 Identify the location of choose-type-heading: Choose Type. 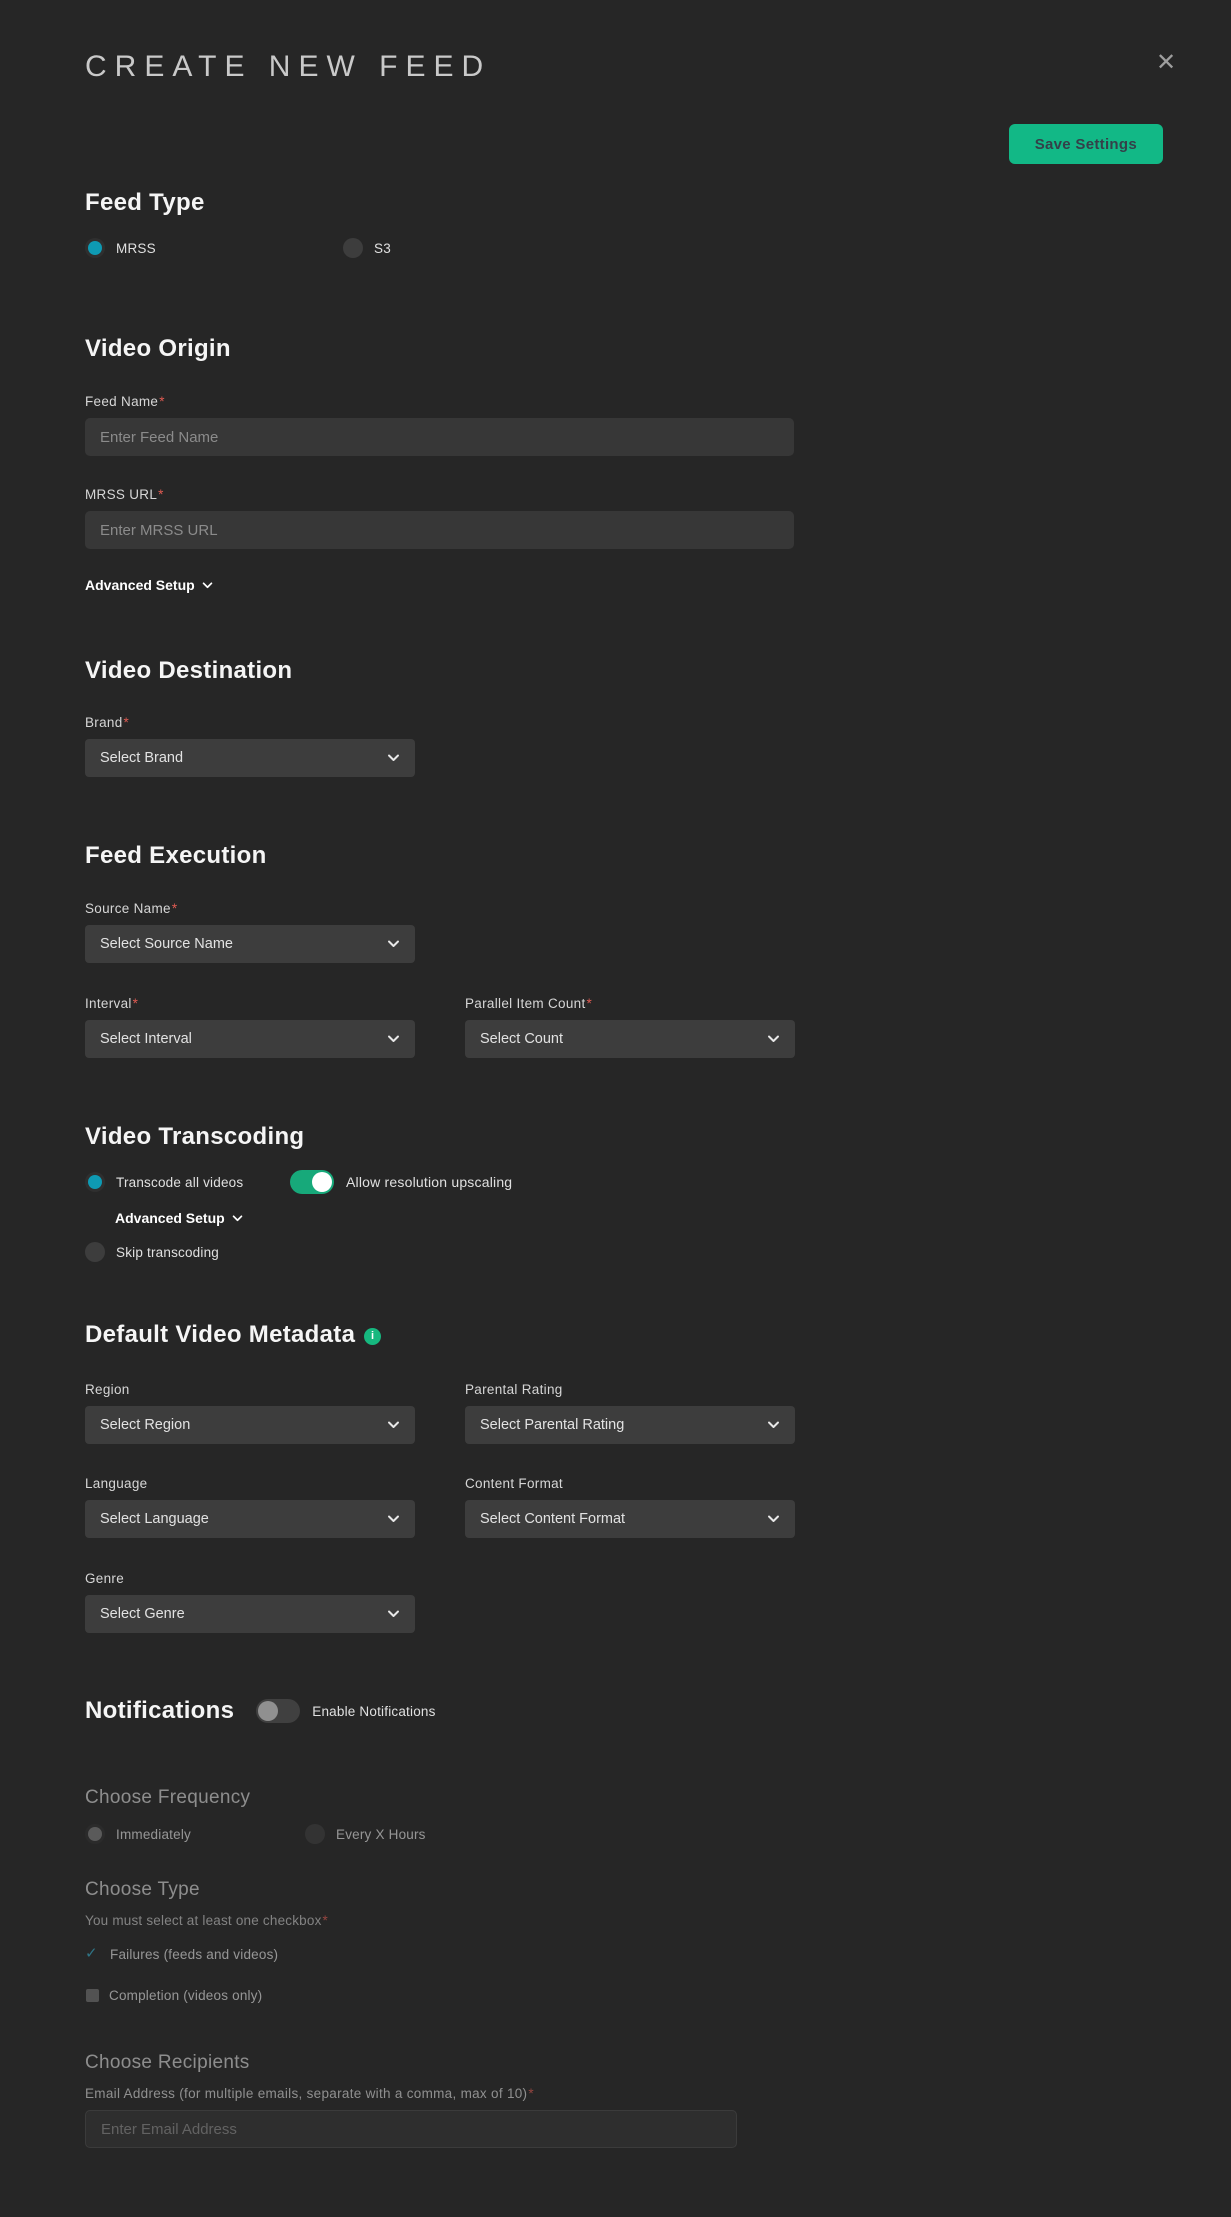
(142, 1889).